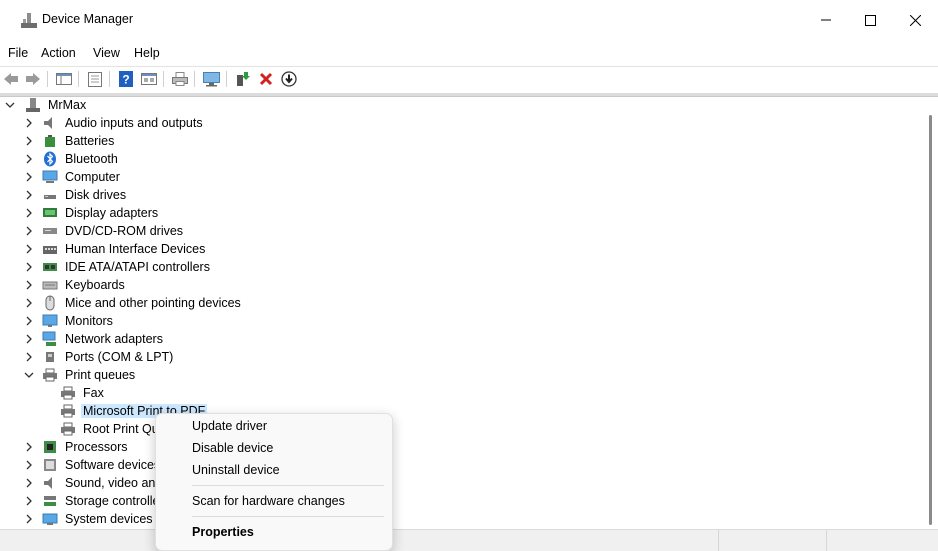 Image resolution: width=938 pixels, height=551 pixels. I want to click on menu-action: Action, so click(58, 53).